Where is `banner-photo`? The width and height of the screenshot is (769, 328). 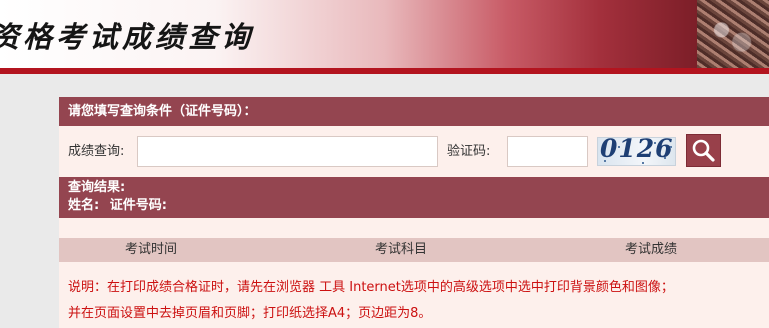
banner-photo is located at coordinates (733, 34).